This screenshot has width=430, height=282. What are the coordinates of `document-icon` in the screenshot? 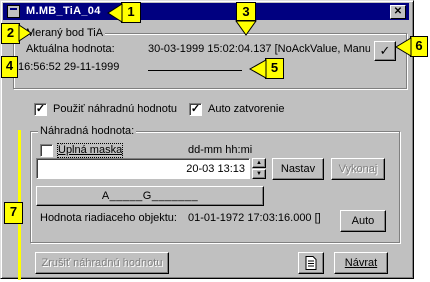 It's located at (311, 263).